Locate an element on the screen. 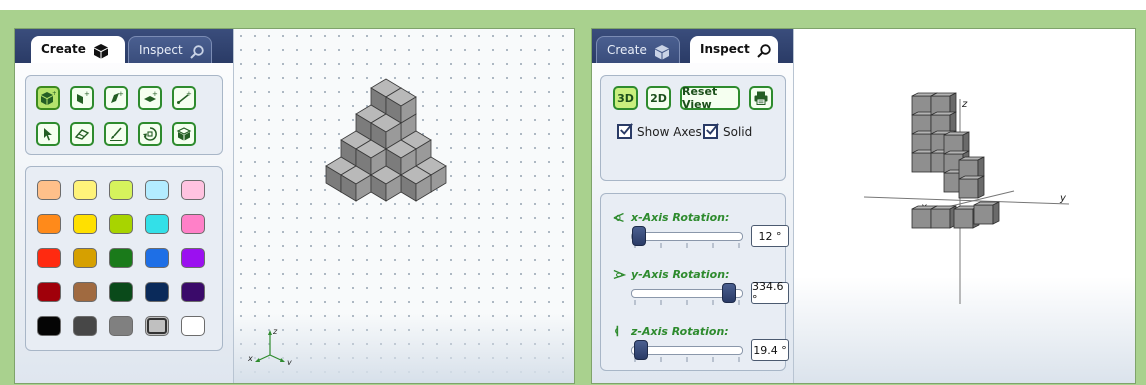 The width and height of the screenshot is (1146, 385). create-tab-bar: Create Inspect is located at coordinates (124, 46).